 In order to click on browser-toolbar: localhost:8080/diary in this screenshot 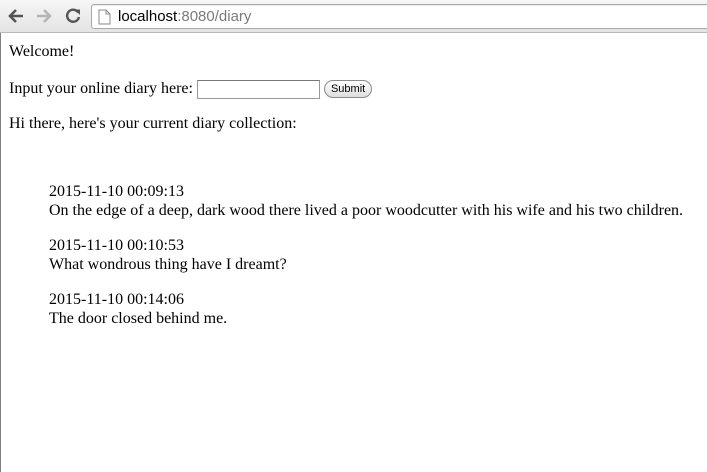, I will do `click(353, 16)`.